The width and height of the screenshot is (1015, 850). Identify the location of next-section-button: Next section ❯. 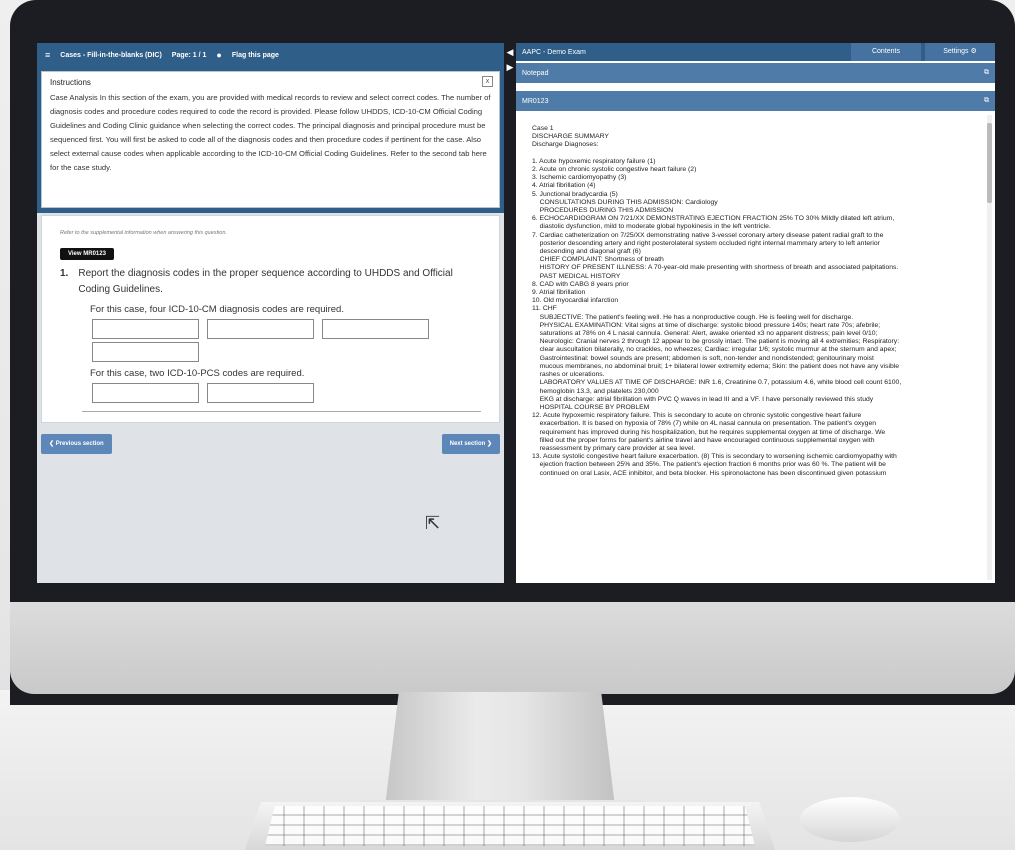
(470, 444).